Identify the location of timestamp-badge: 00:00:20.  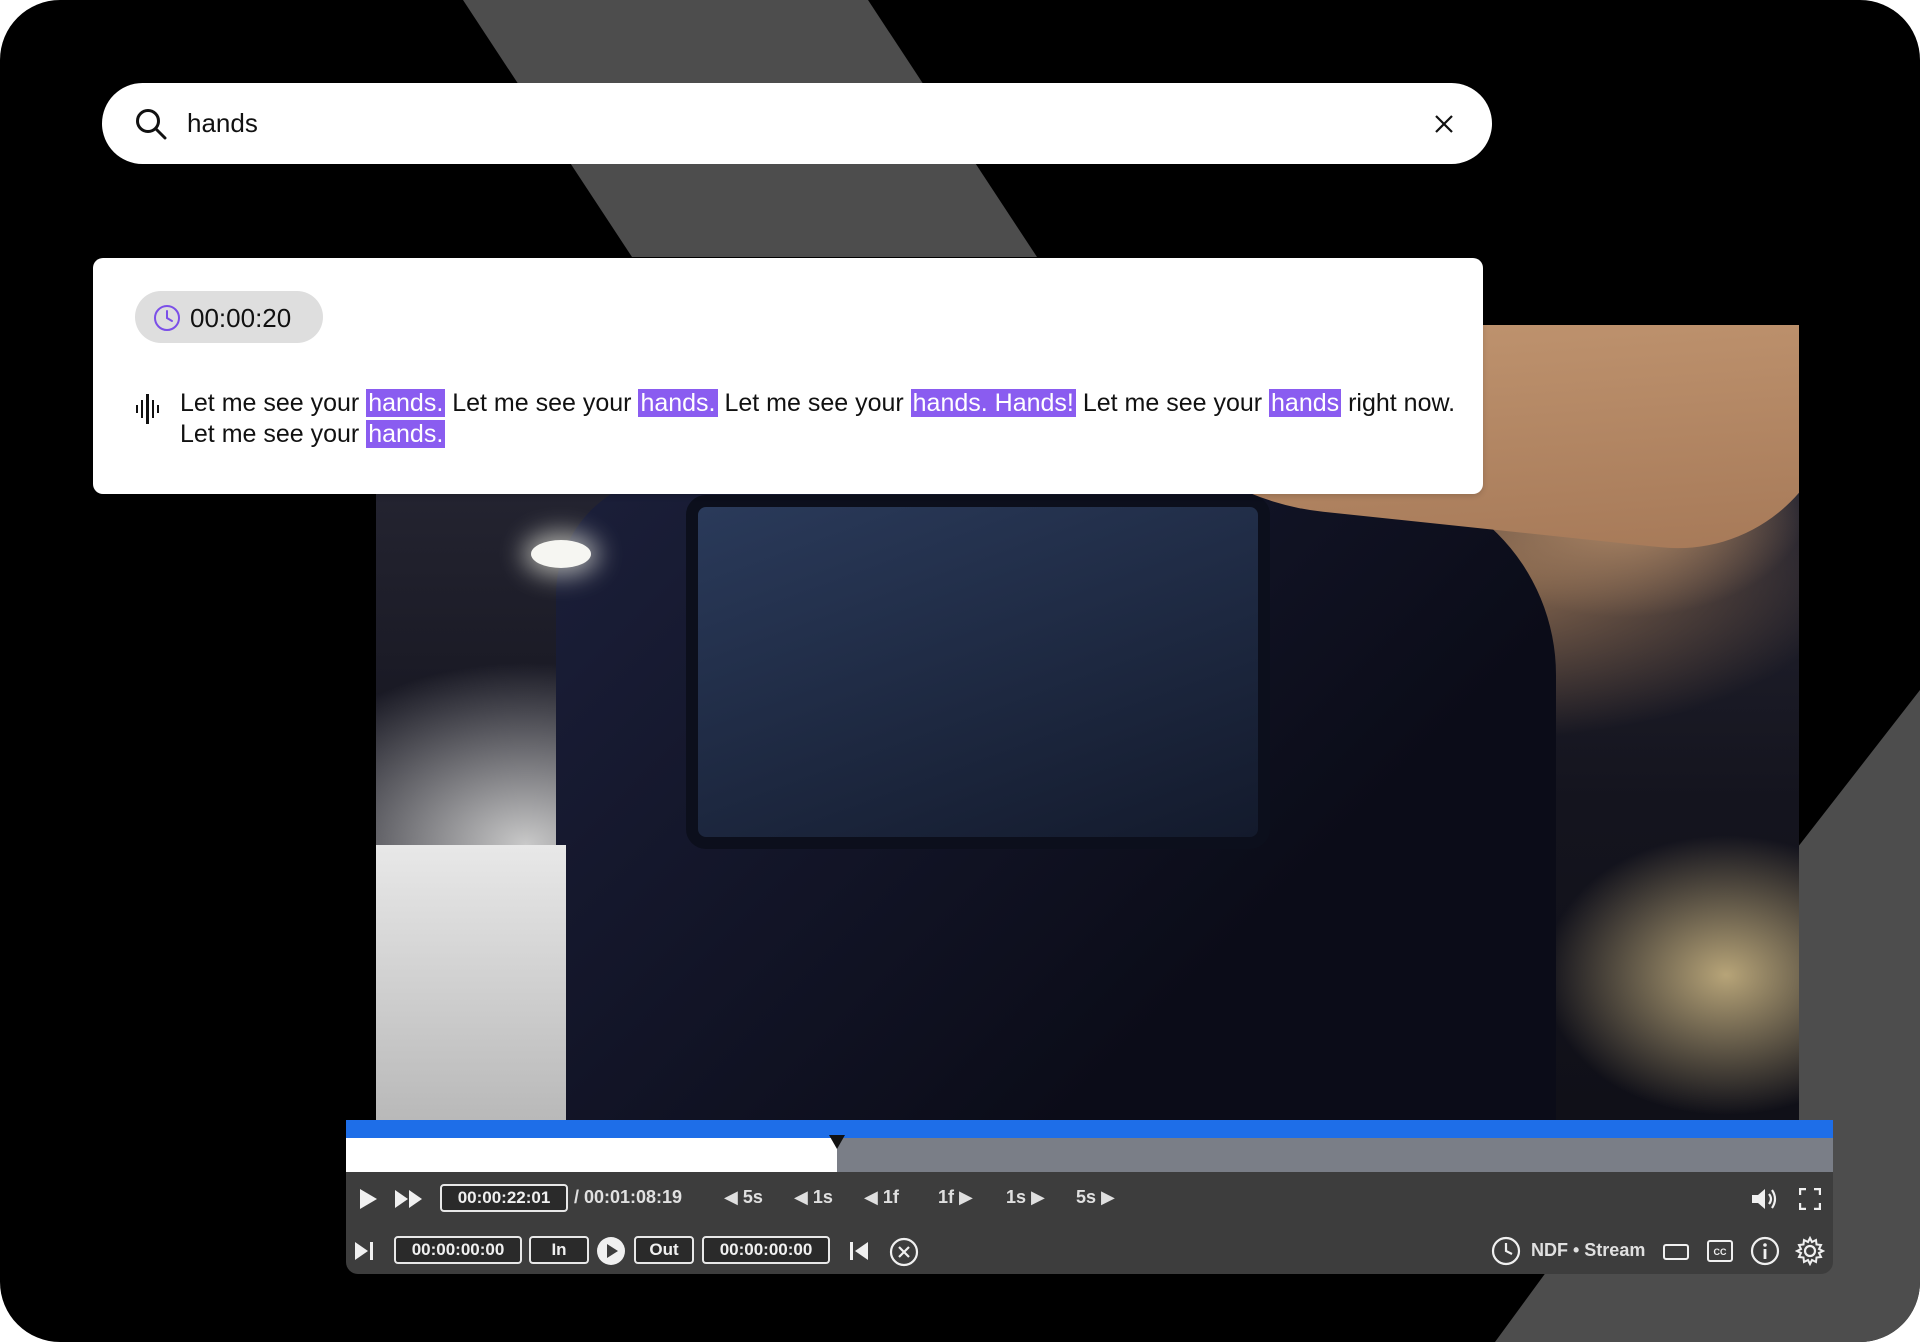
(229, 317).